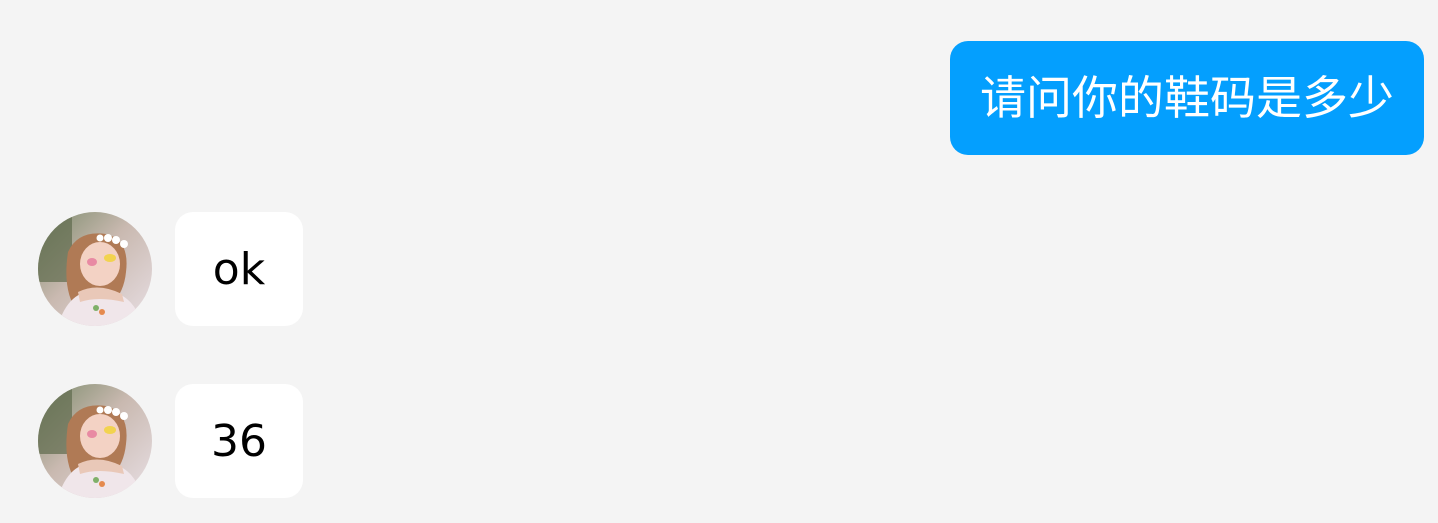 This screenshot has width=1438, height=523. I want to click on incoming-message-row: ok, so click(170, 269).